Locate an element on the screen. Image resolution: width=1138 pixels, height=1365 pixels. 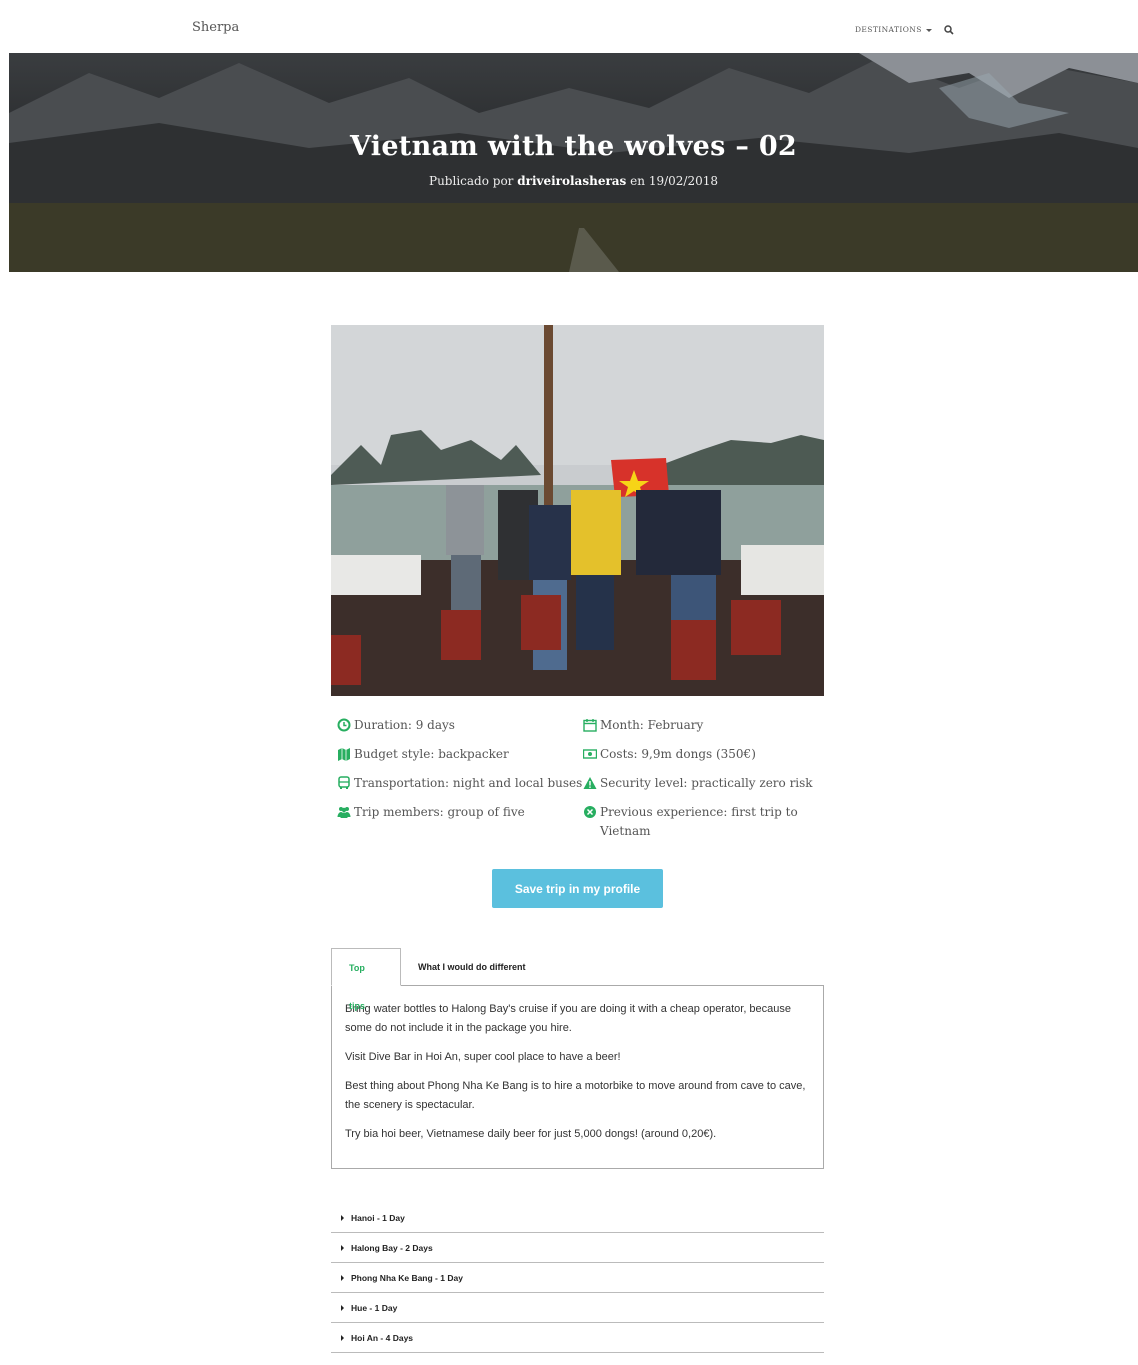
month-text: Month: February is located at coordinates (652, 725).